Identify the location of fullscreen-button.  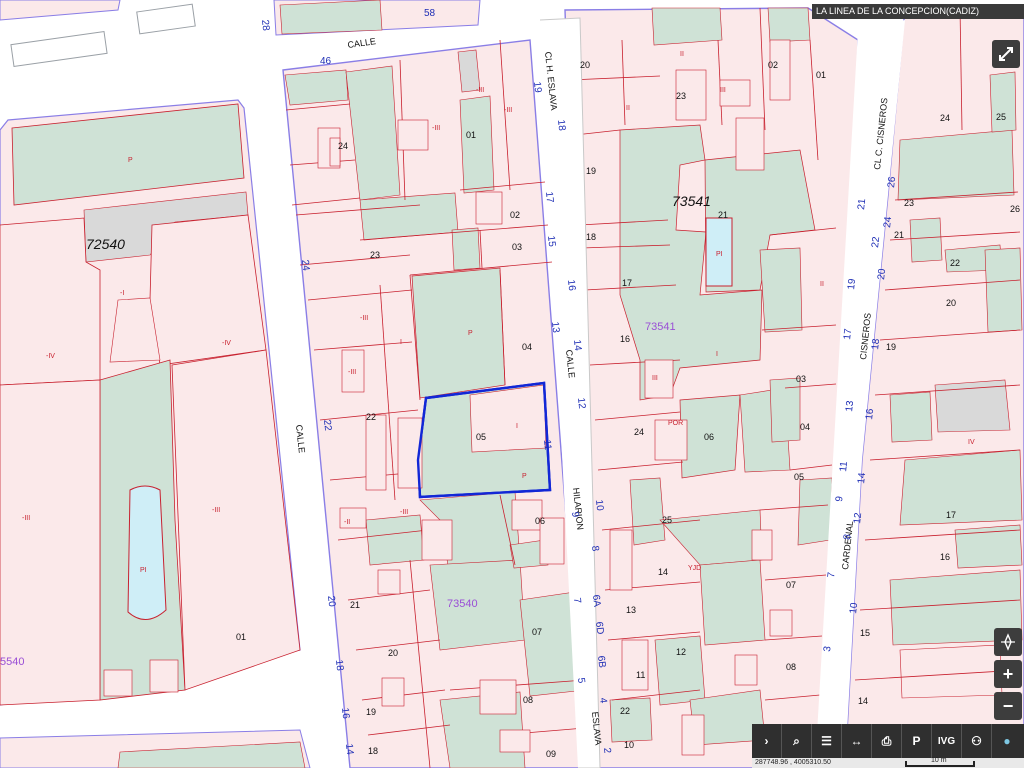
(1006, 54).